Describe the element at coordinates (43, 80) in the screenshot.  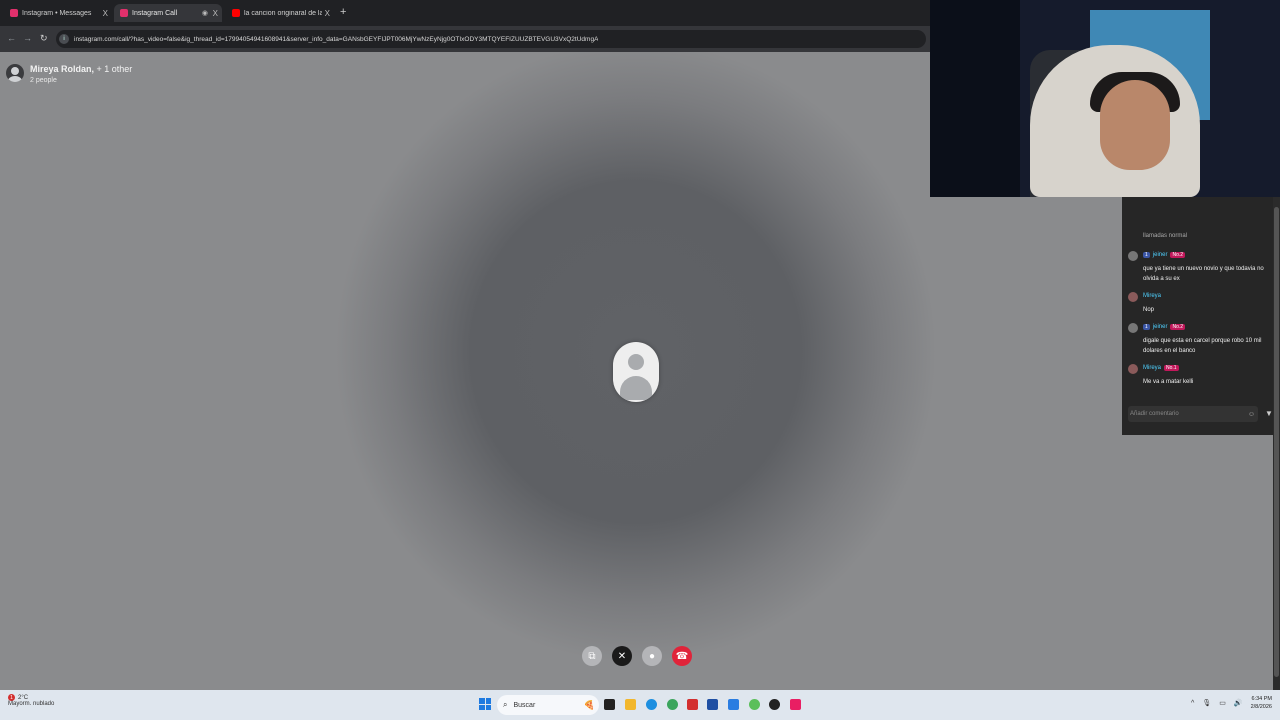
I see `people-count: 2 people` at that location.